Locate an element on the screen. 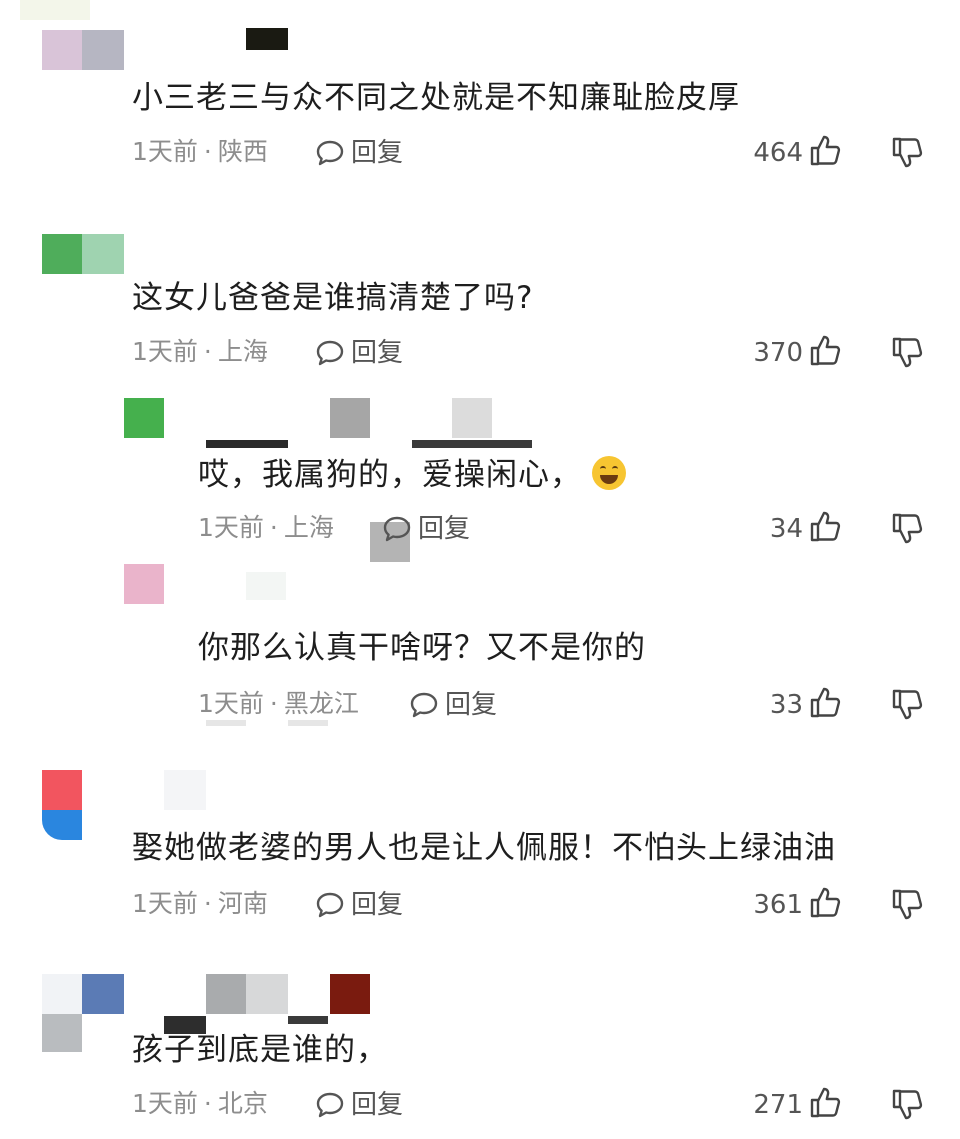  like-count: 361 is located at coordinates (778, 905).